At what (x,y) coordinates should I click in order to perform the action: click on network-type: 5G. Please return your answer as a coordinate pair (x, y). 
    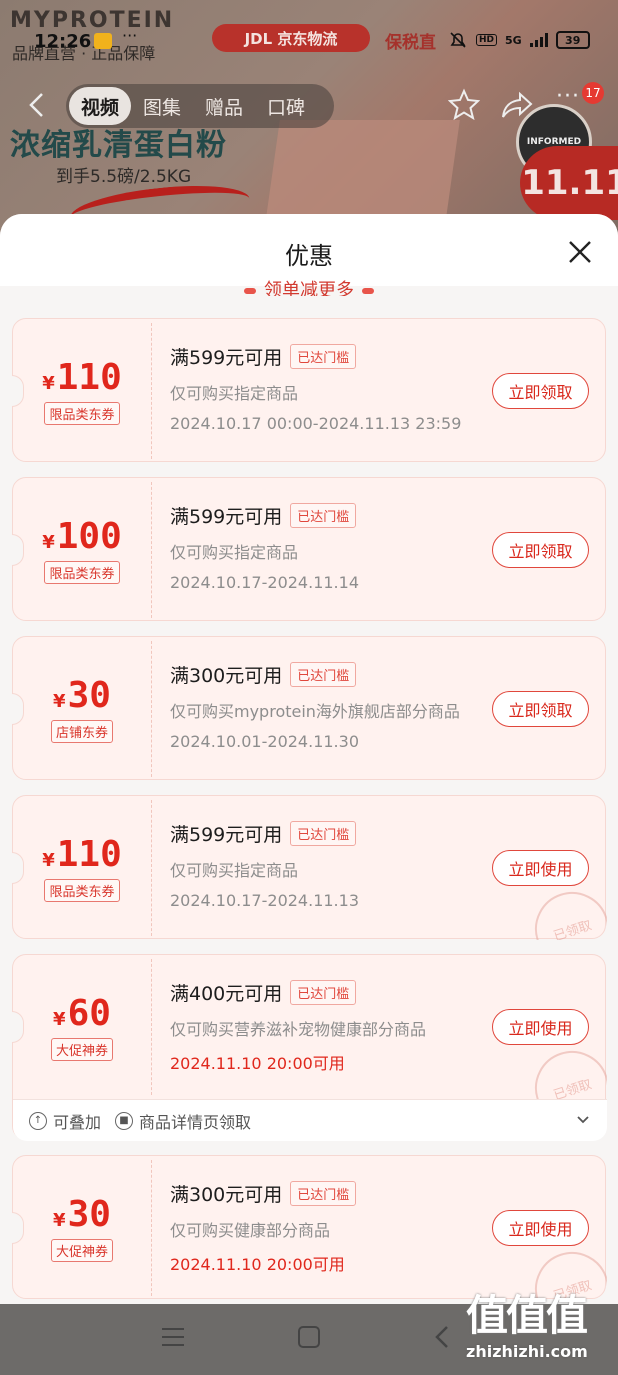
    Looking at the image, I should click on (513, 40).